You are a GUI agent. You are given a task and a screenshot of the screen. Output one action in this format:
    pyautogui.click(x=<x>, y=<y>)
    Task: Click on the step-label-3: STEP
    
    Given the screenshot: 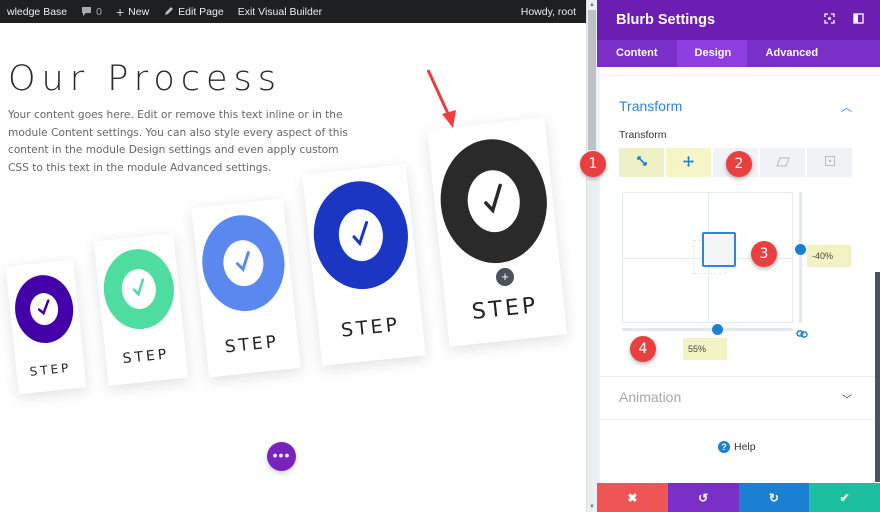 What is the action you would take?
    pyautogui.click(x=251, y=344)
    